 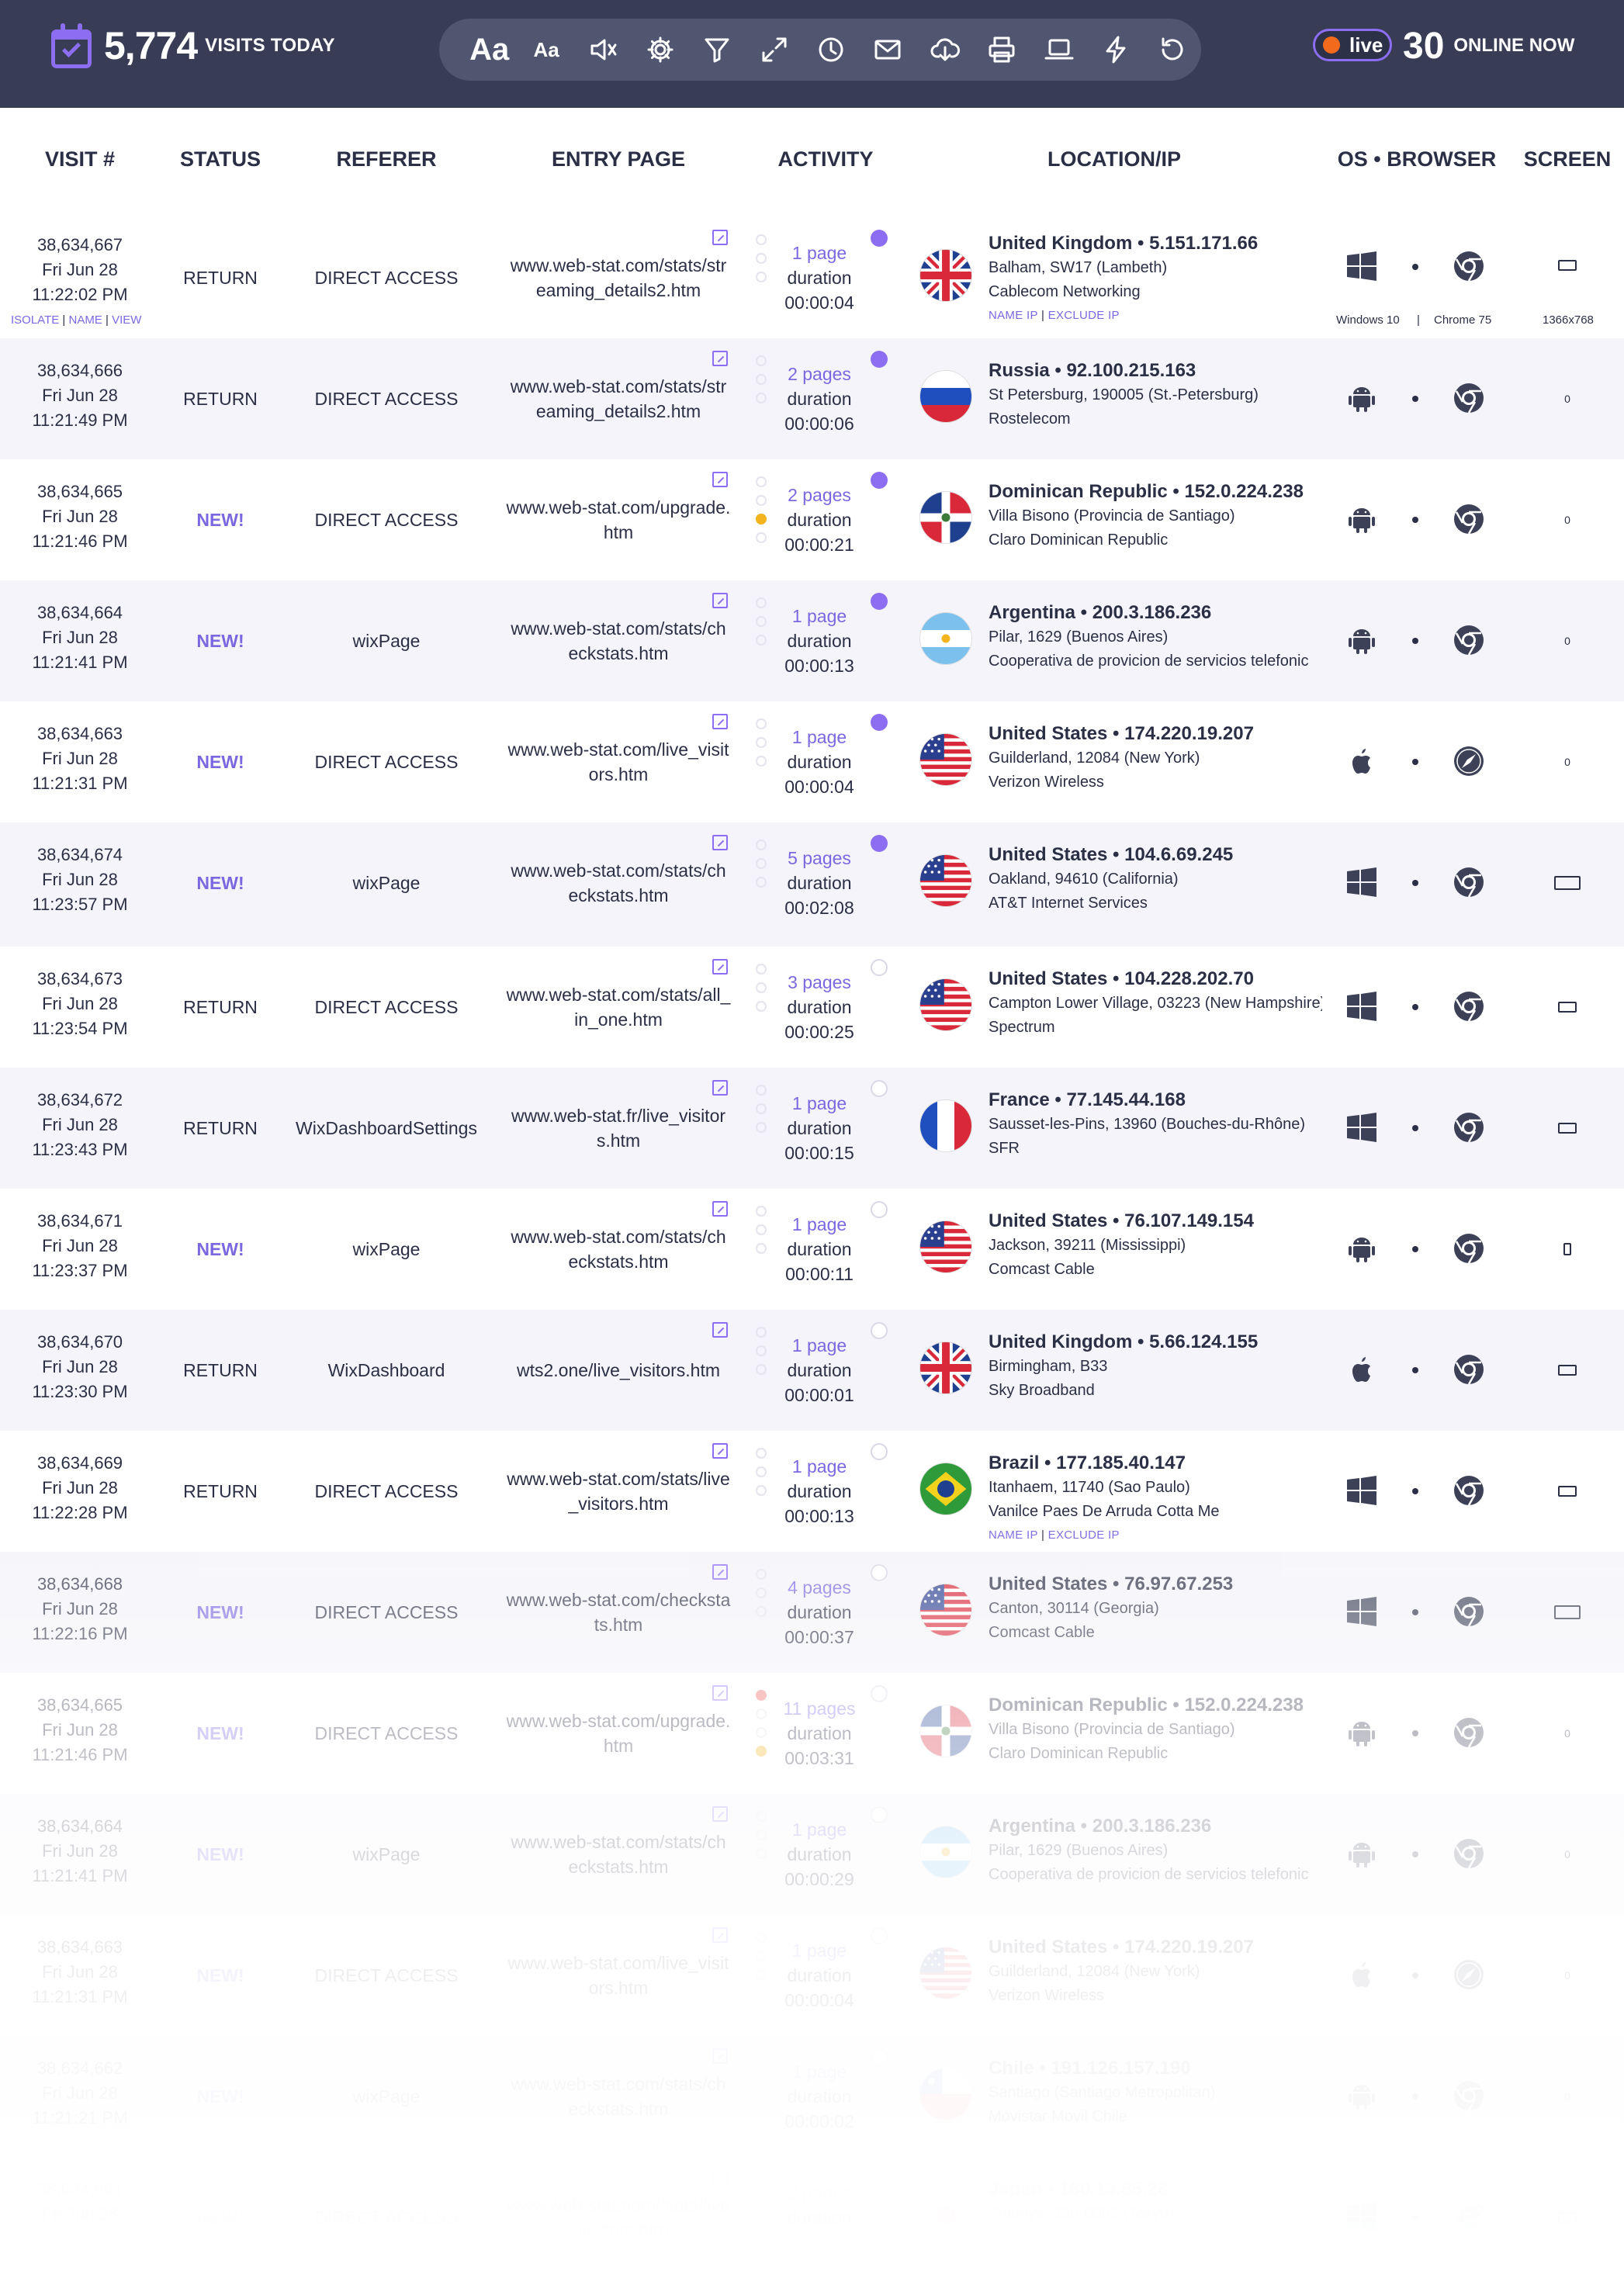 What do you see at coordinates (819, 1370) in the screenshot?
I see `activity-summary: 1 page duration 00:00:01` at bounding box center [819, 1370].